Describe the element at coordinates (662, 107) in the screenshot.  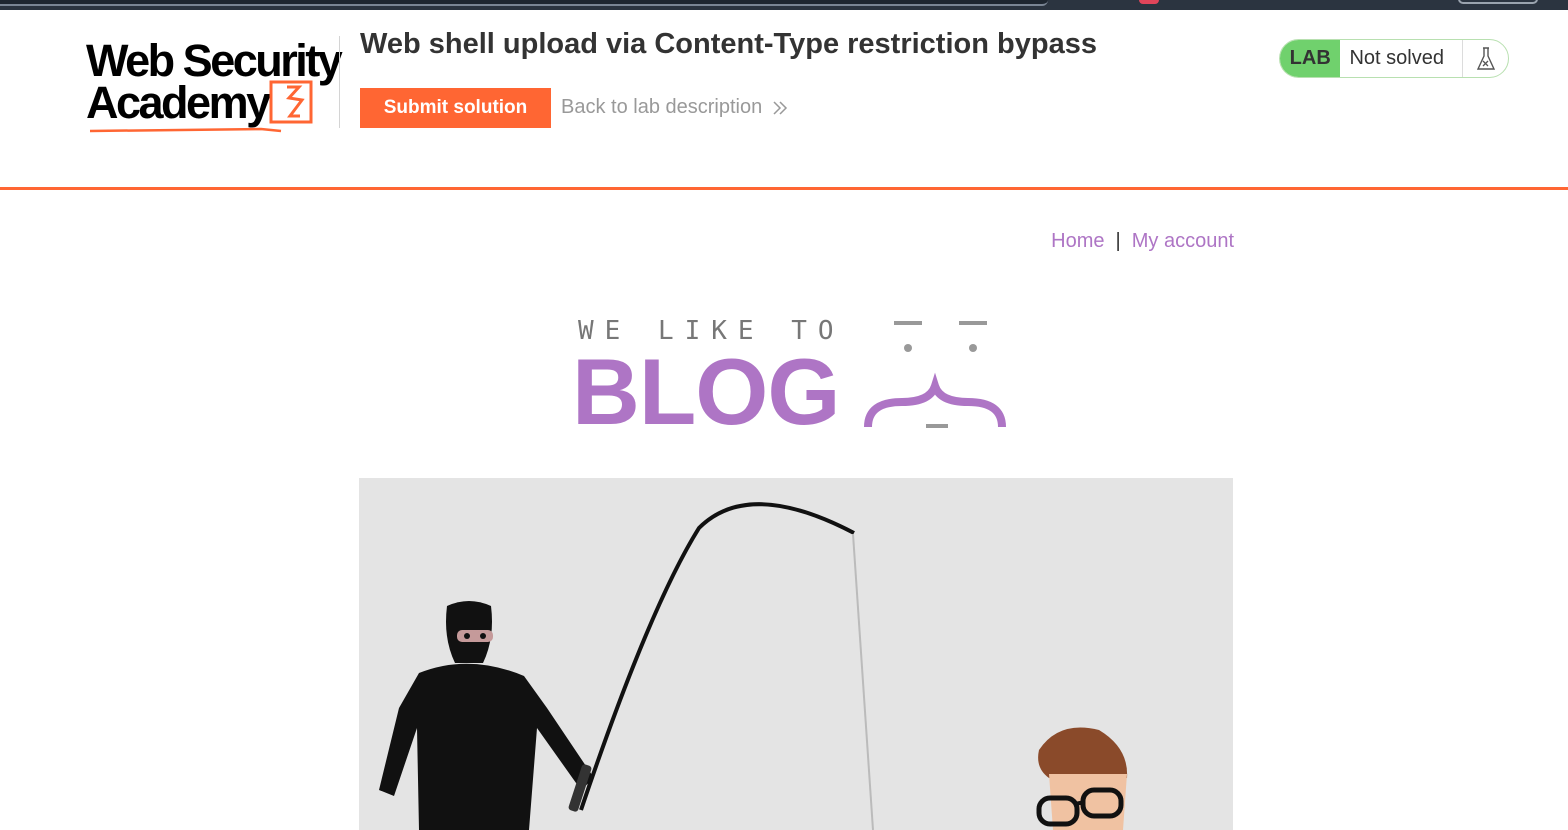
I see `back-link-label: Back to lab description` at that location.